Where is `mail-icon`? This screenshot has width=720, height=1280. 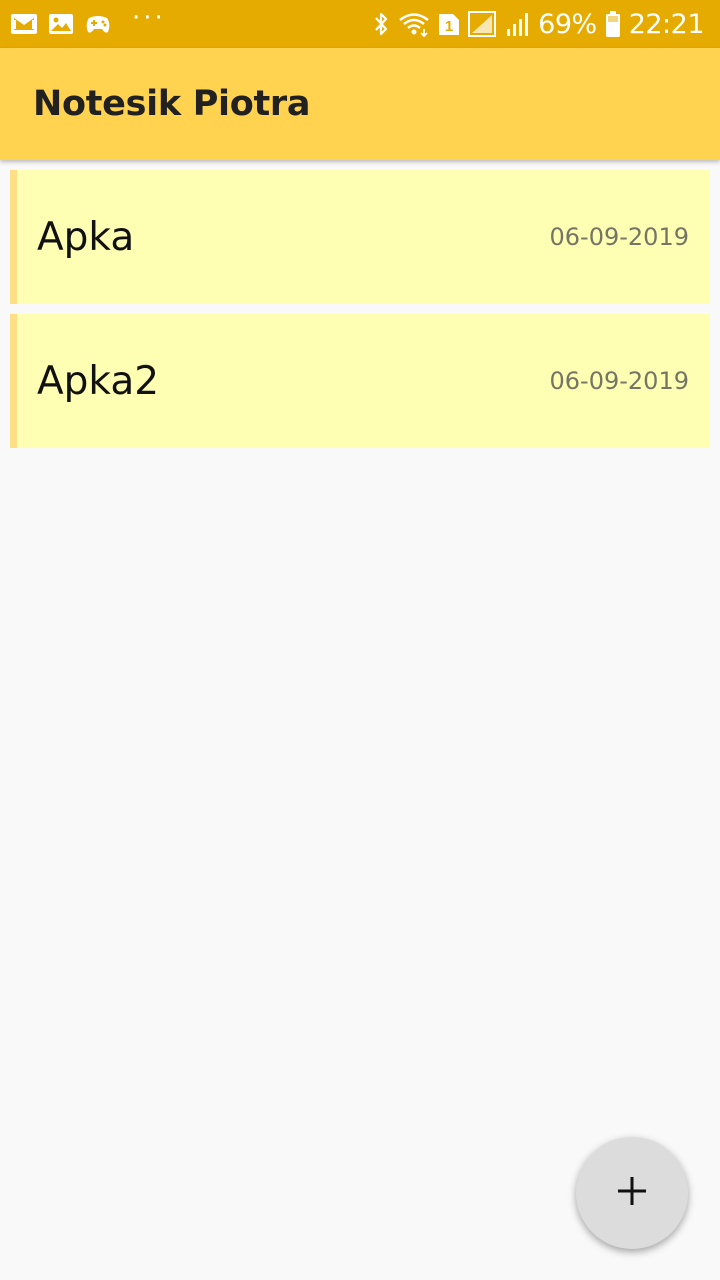 mail-icon is located at coordinates (24, 24).